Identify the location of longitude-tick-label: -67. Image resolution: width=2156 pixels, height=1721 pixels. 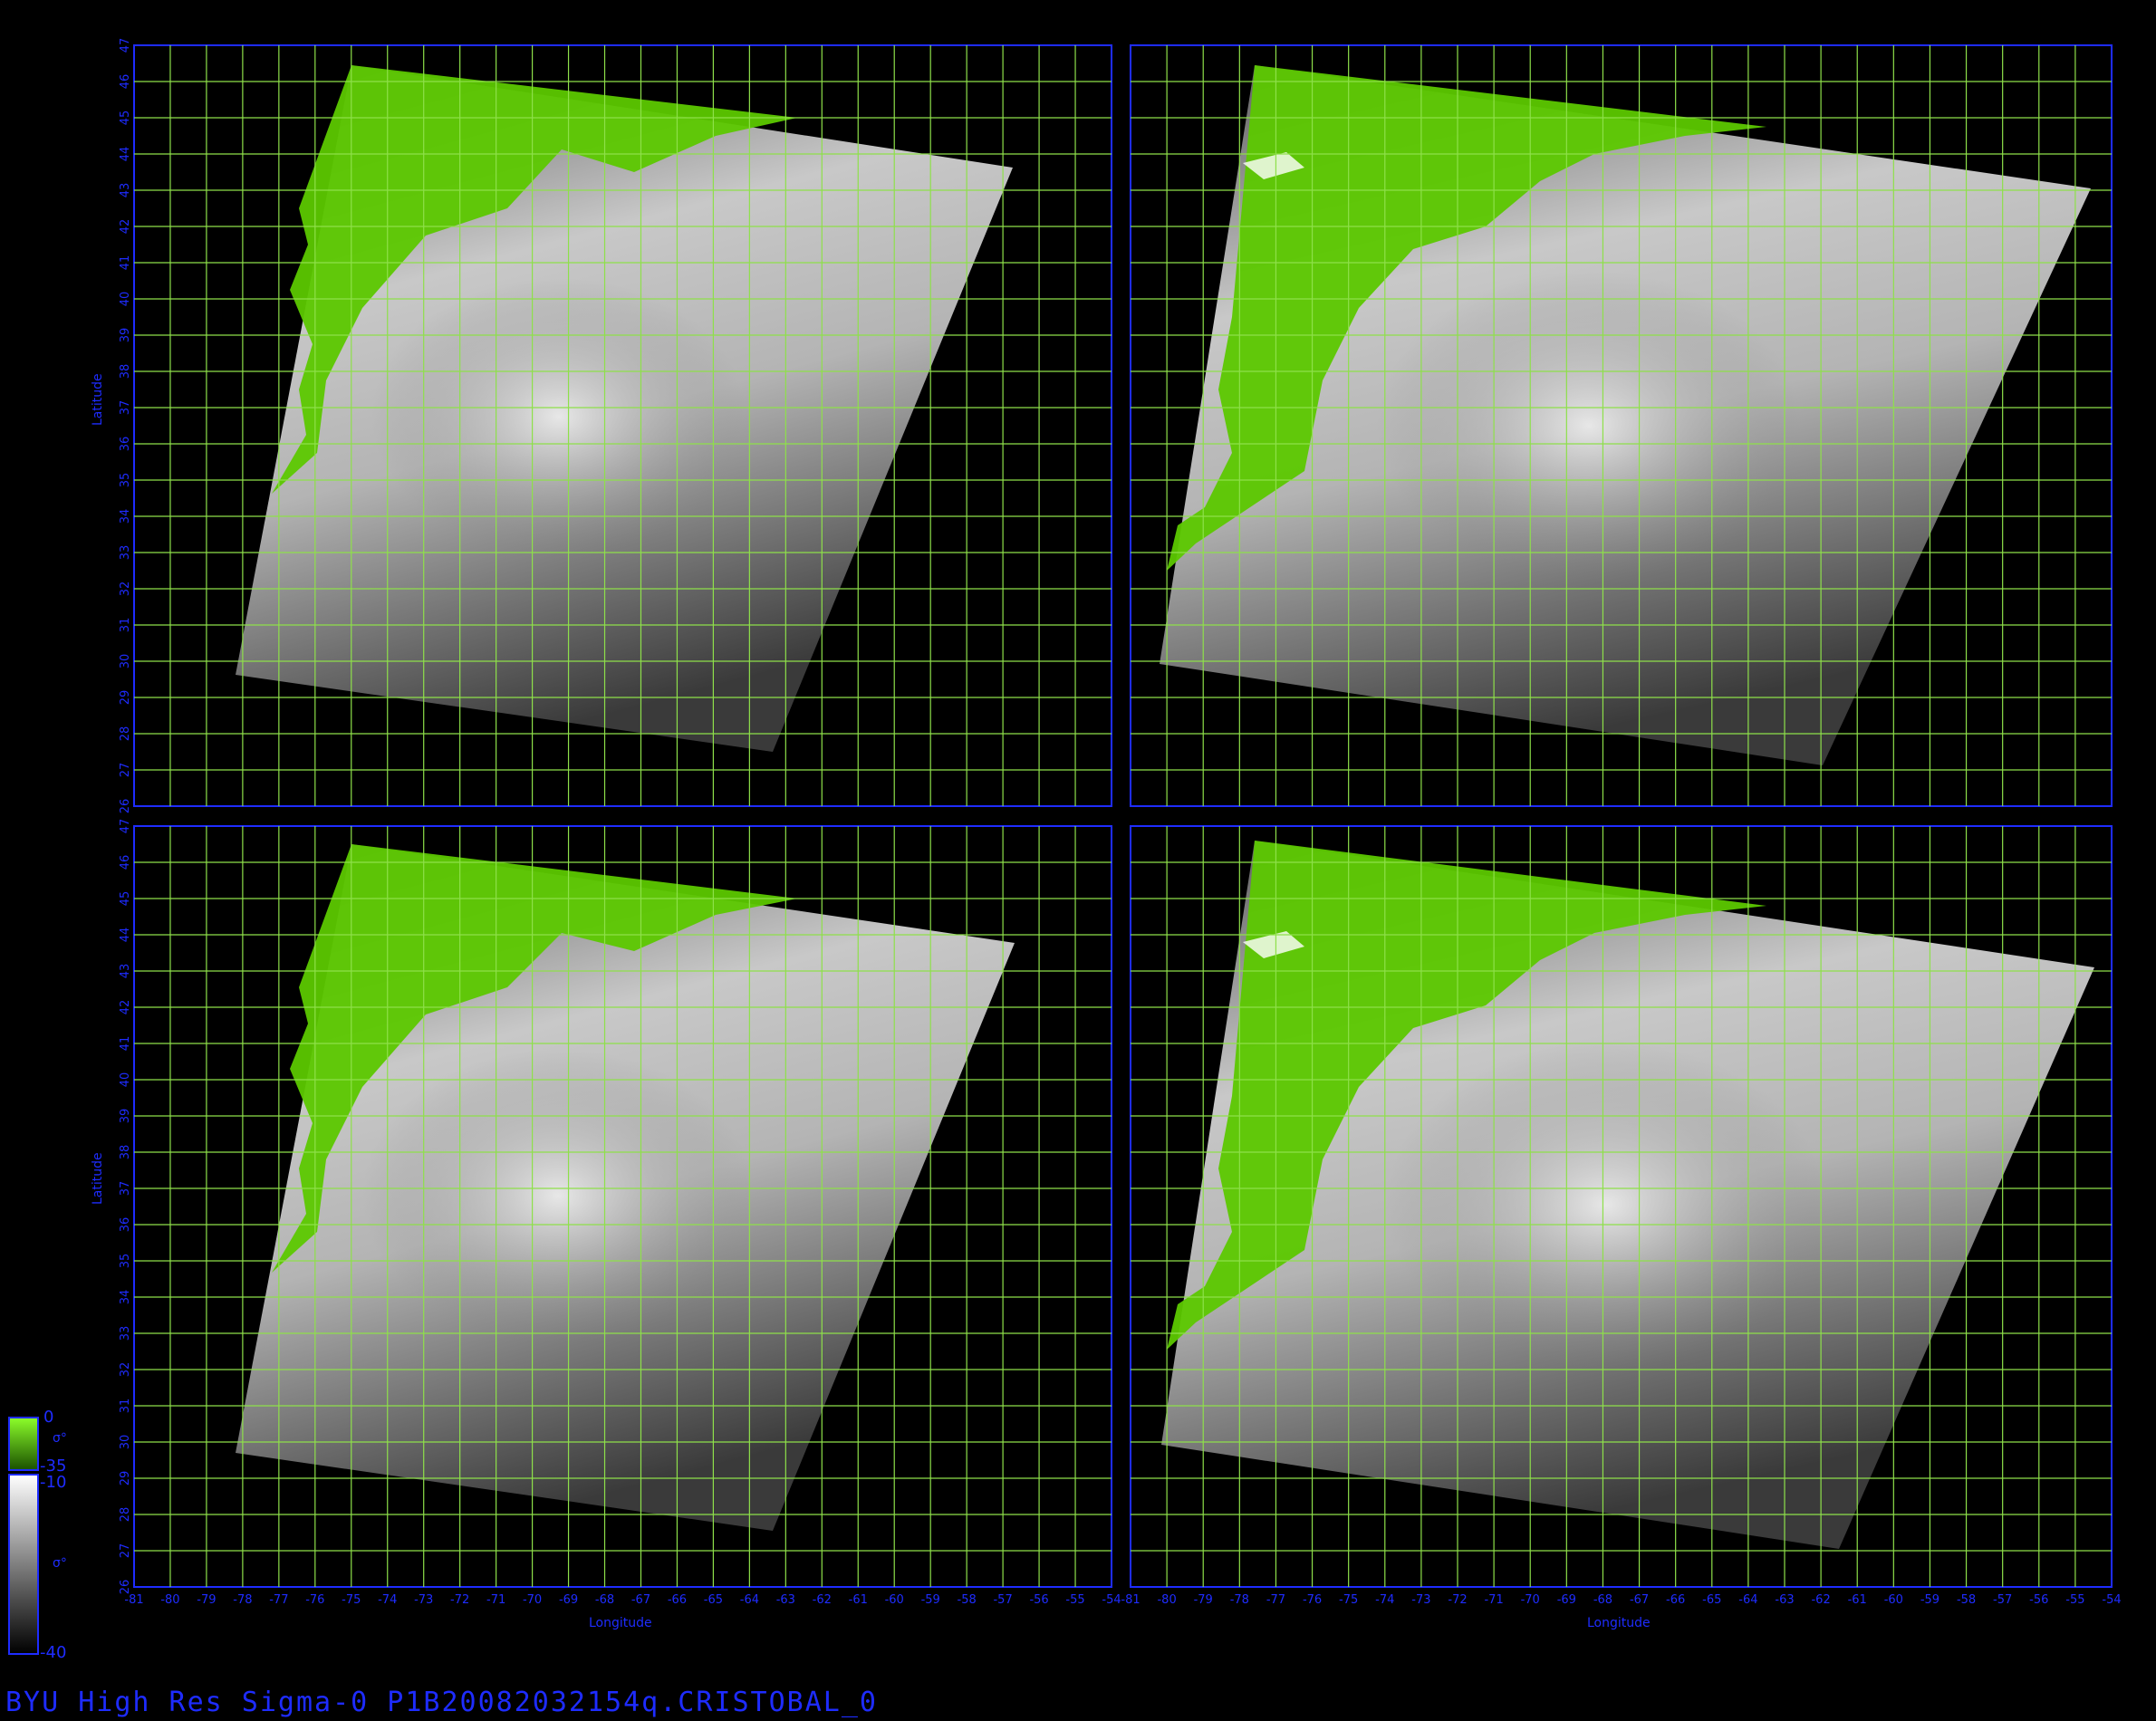
(641, 1600).